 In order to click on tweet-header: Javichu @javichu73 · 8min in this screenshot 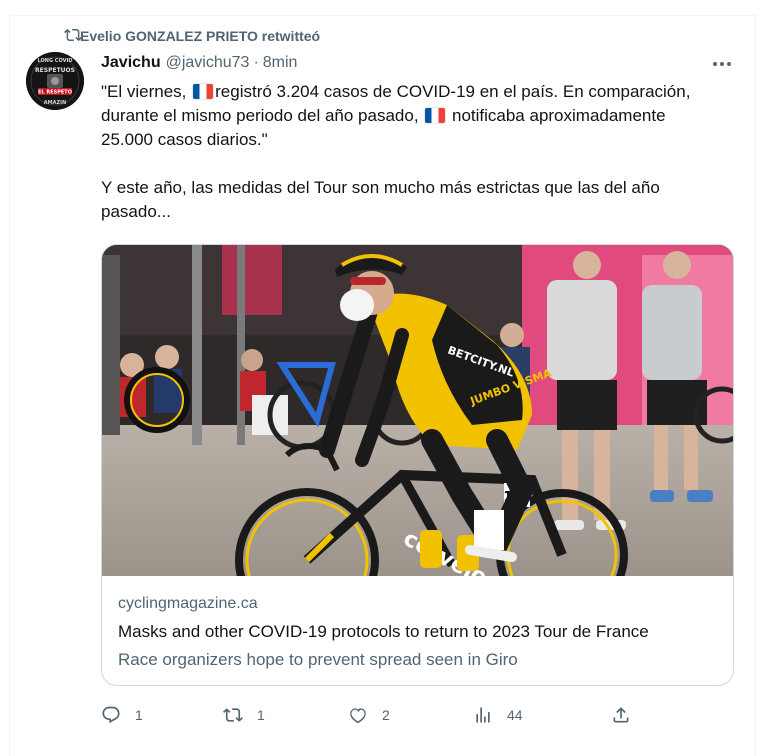, I will do `click(199, 63)`.